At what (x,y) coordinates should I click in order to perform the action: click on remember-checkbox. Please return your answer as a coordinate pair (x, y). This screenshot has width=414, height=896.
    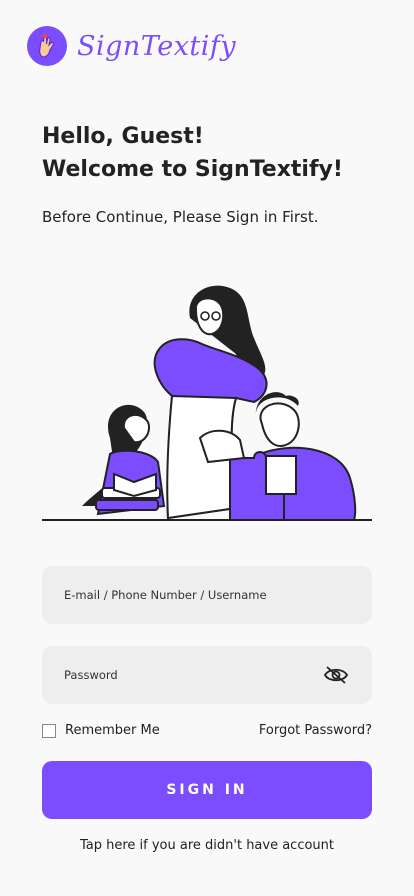
    Looking at the image, I should click on (49, 730).